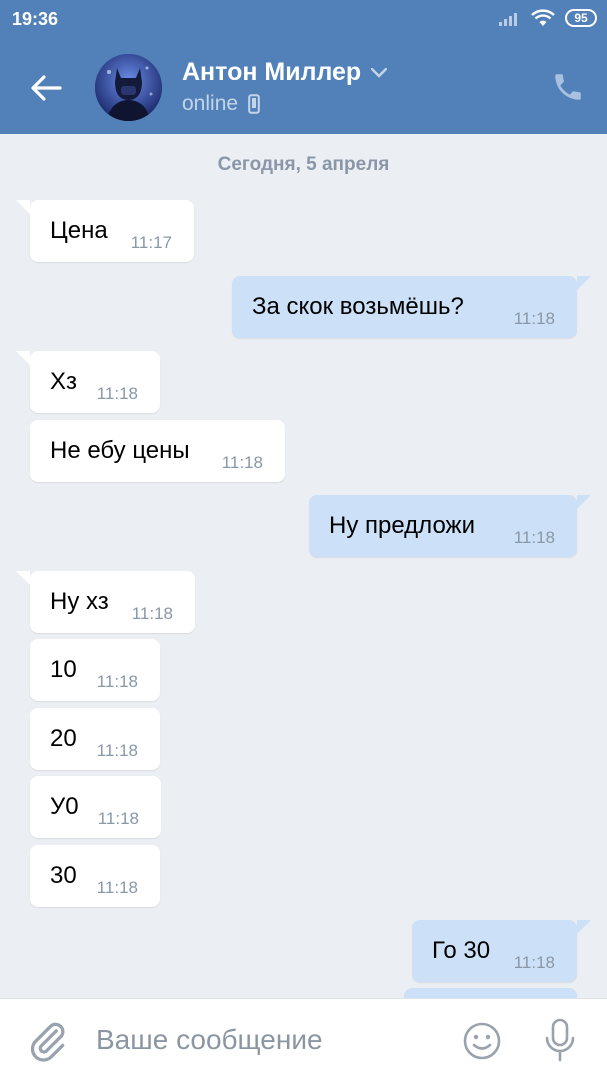 The image size is (607, 1080). I want to click on message-text: Хз, so click(64, 381).